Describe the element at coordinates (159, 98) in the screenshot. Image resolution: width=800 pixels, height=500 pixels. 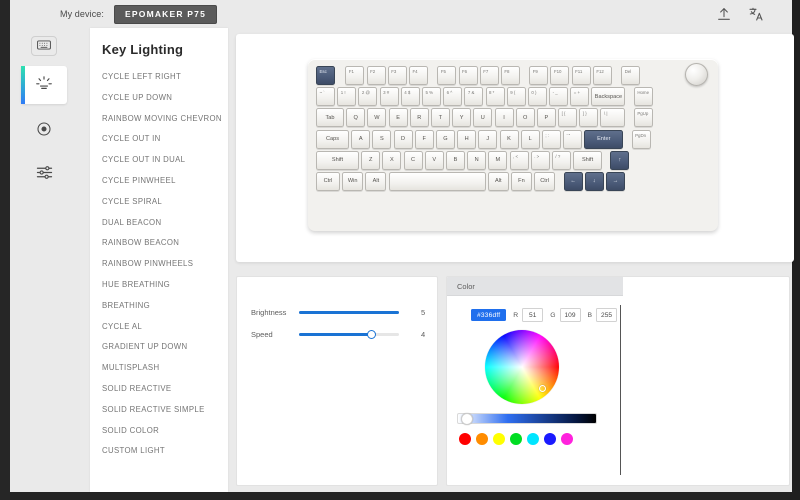
I see `effect-list-item: CYCLE UP DOWN` at that location.